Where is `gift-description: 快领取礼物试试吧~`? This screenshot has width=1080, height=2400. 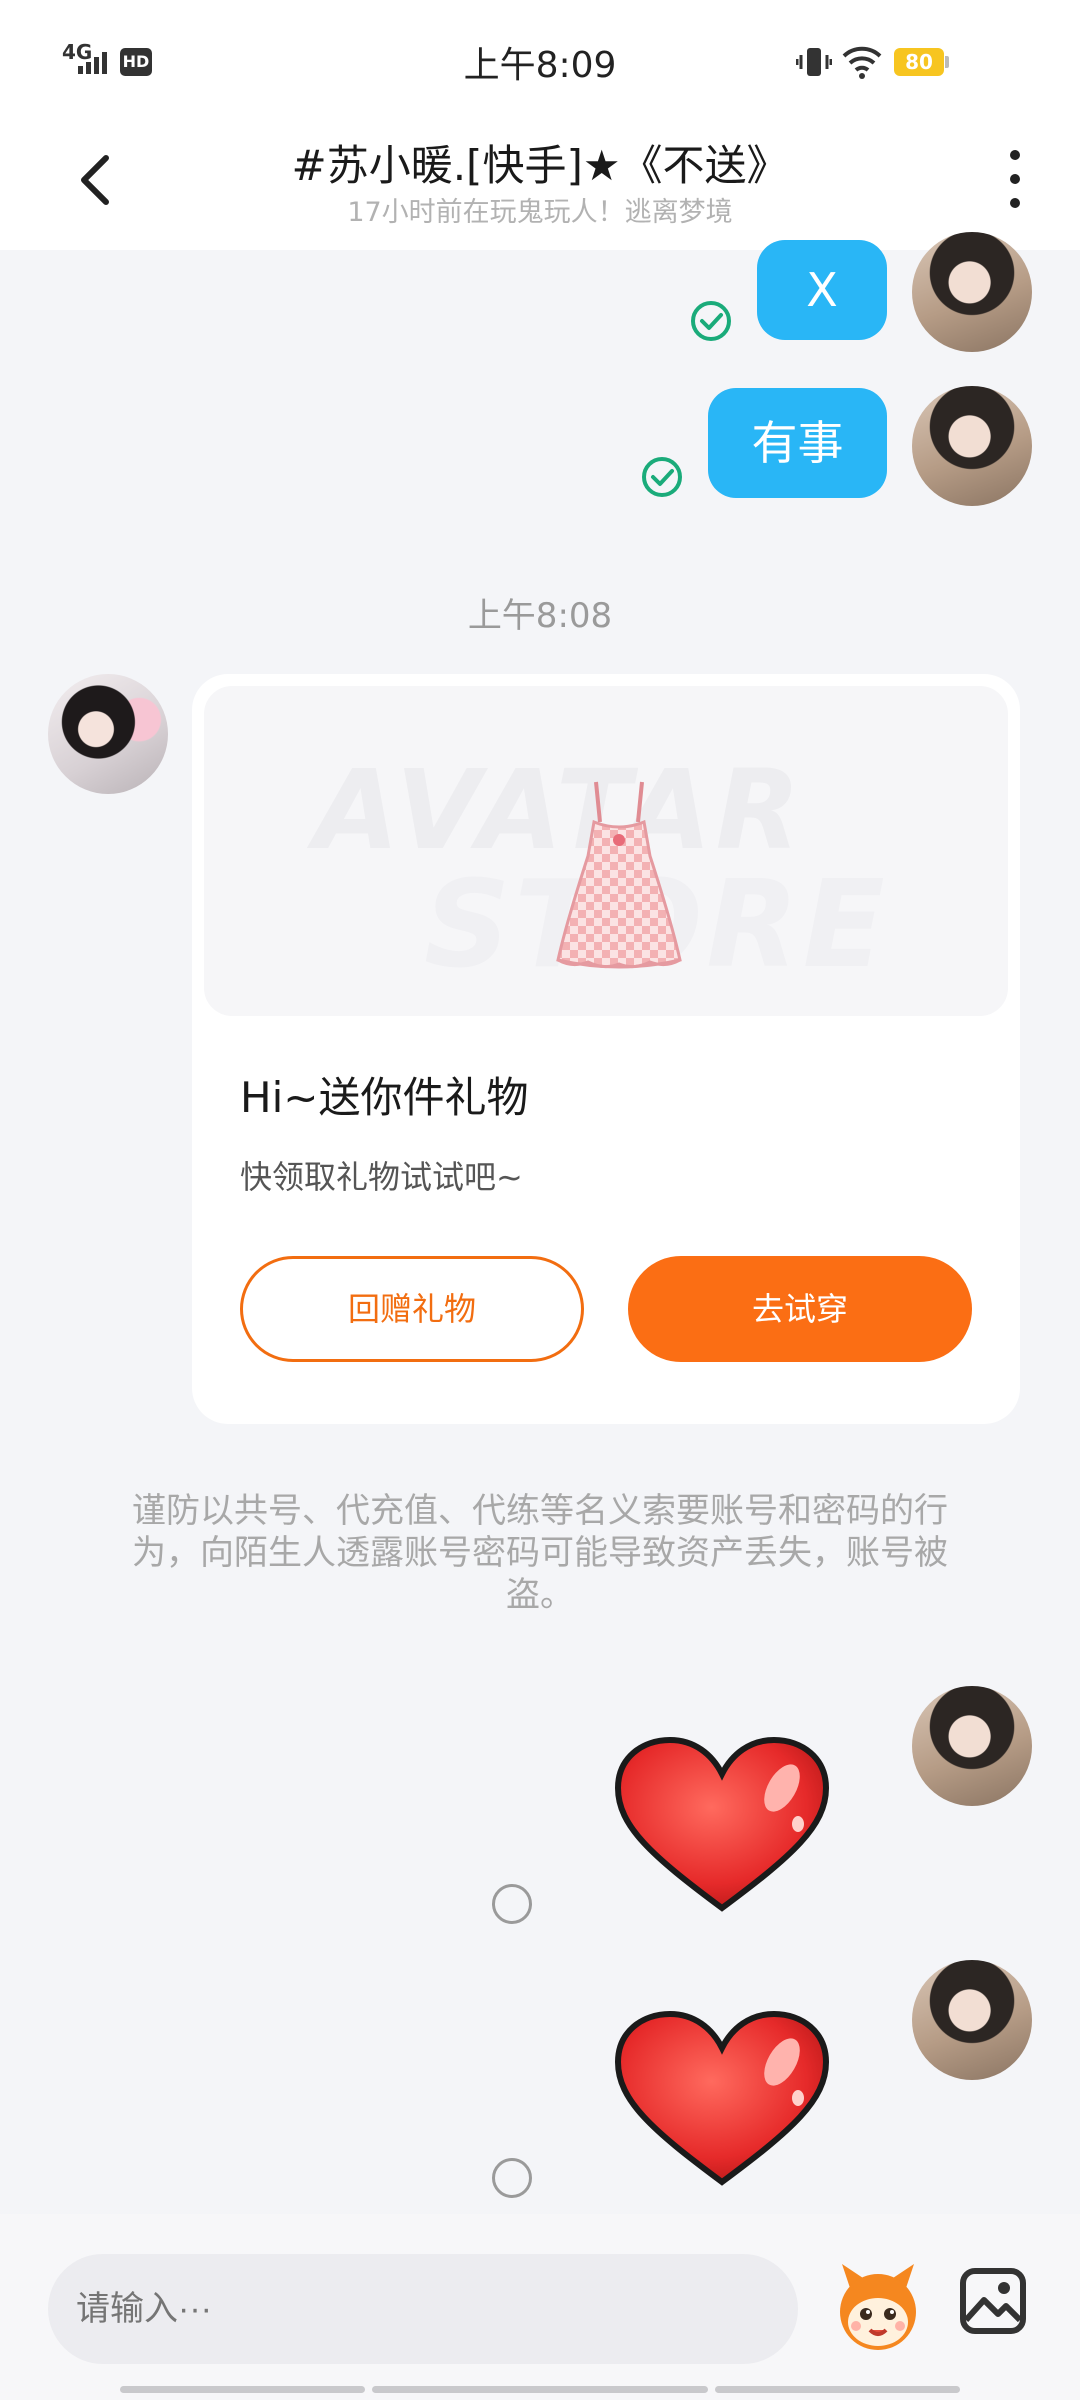
gift-description: 快领取礼物试试吧~ is located at coordinates (381, 1177).